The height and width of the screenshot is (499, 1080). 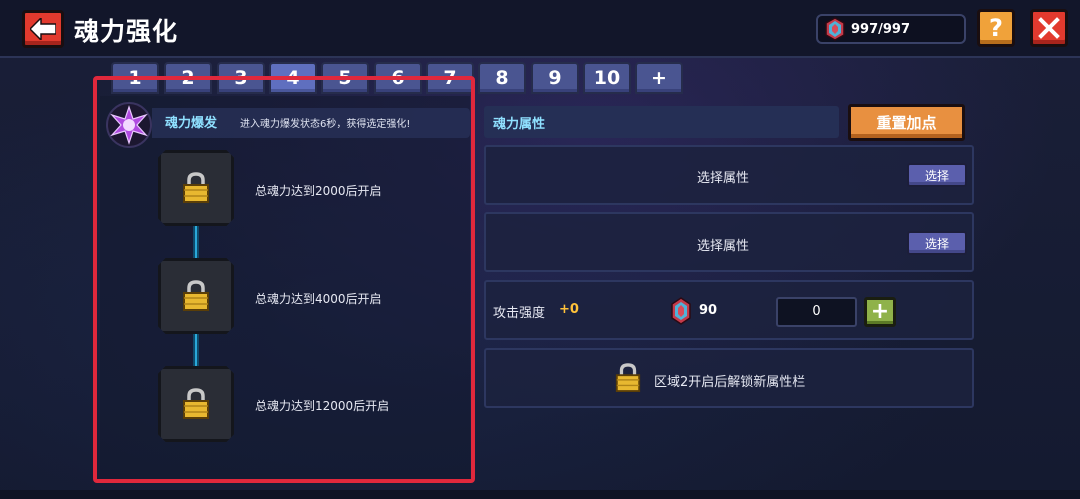 I want to click on tab-3: 3, so click(x=241, y=78).